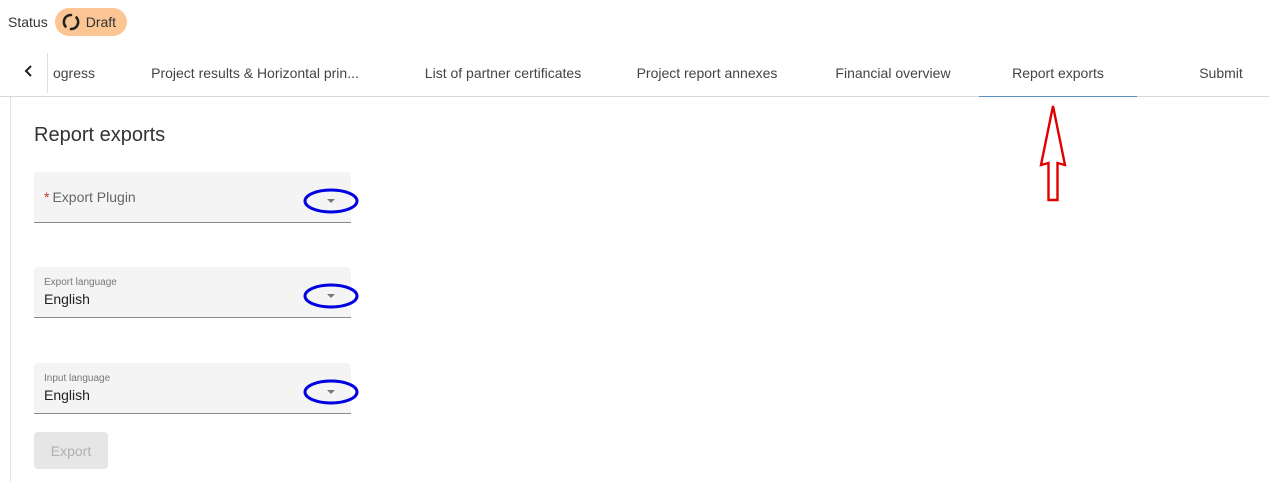 Image resolution: width=1269 pixels, height=482 pixels. I want to click on export-language-label: Export language, so click(80, 282).